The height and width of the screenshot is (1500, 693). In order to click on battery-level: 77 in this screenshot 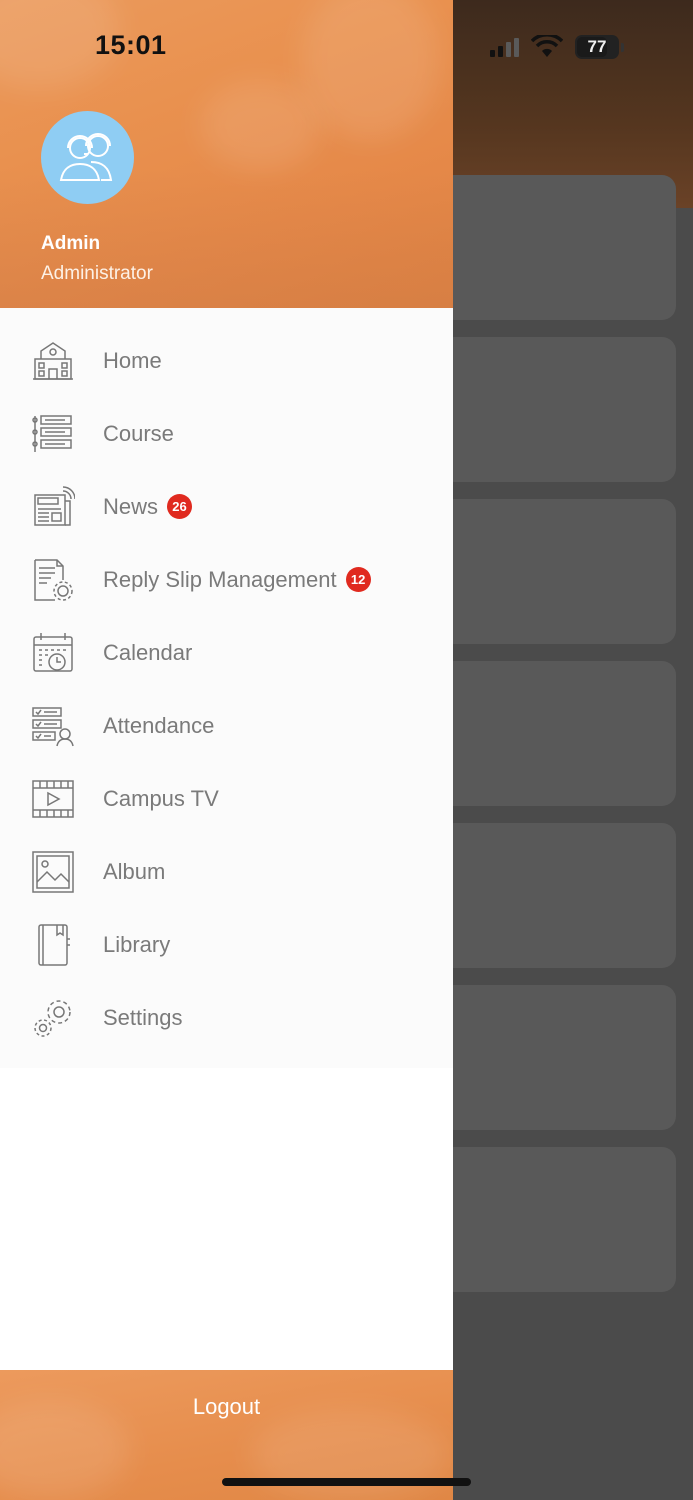, I will do `click(597, 46)`.